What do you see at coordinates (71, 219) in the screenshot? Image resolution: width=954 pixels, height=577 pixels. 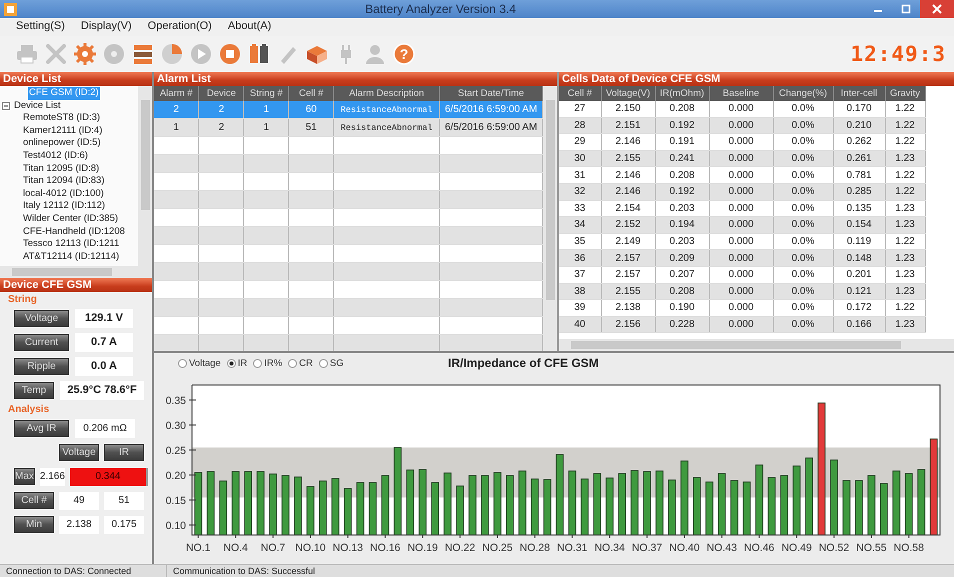 I see `tree-item: Wilder Center (ID:385)` at bounding box center [71, 219].